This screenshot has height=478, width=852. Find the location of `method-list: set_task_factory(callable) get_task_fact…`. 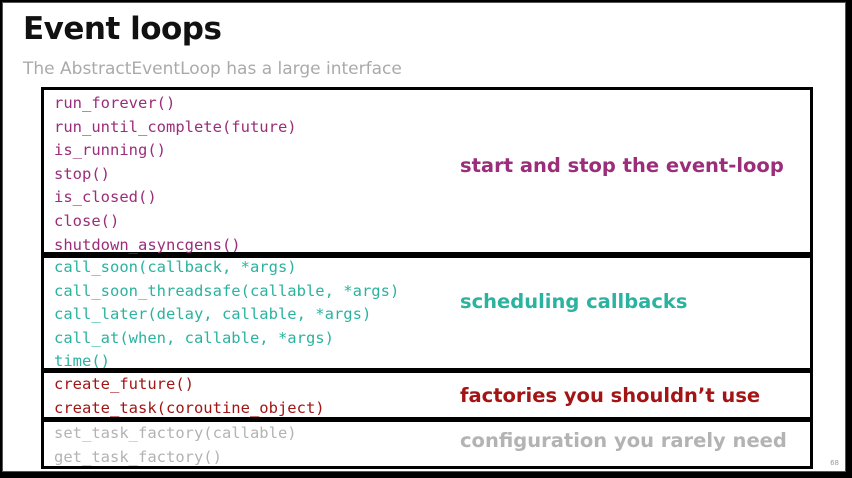

method-list: set_task_factory(callable) get_task_fact… is located at coordinates (175, 445).